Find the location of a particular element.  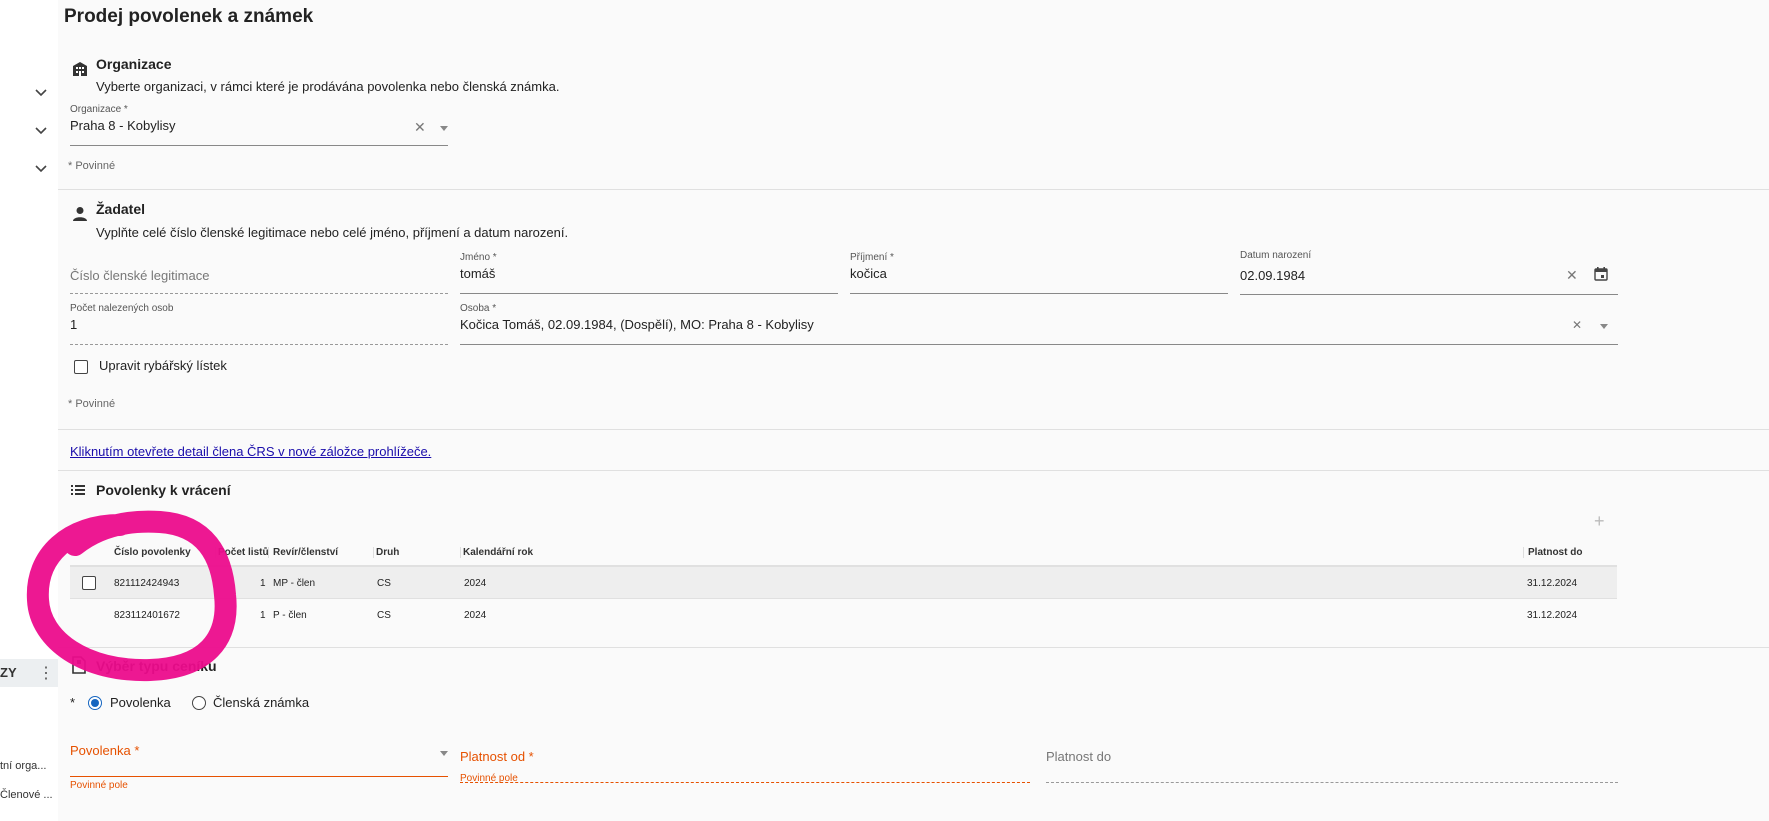

pocet-osob-field: Počet nalezených osob 1 is located at coordinates (259, 324).